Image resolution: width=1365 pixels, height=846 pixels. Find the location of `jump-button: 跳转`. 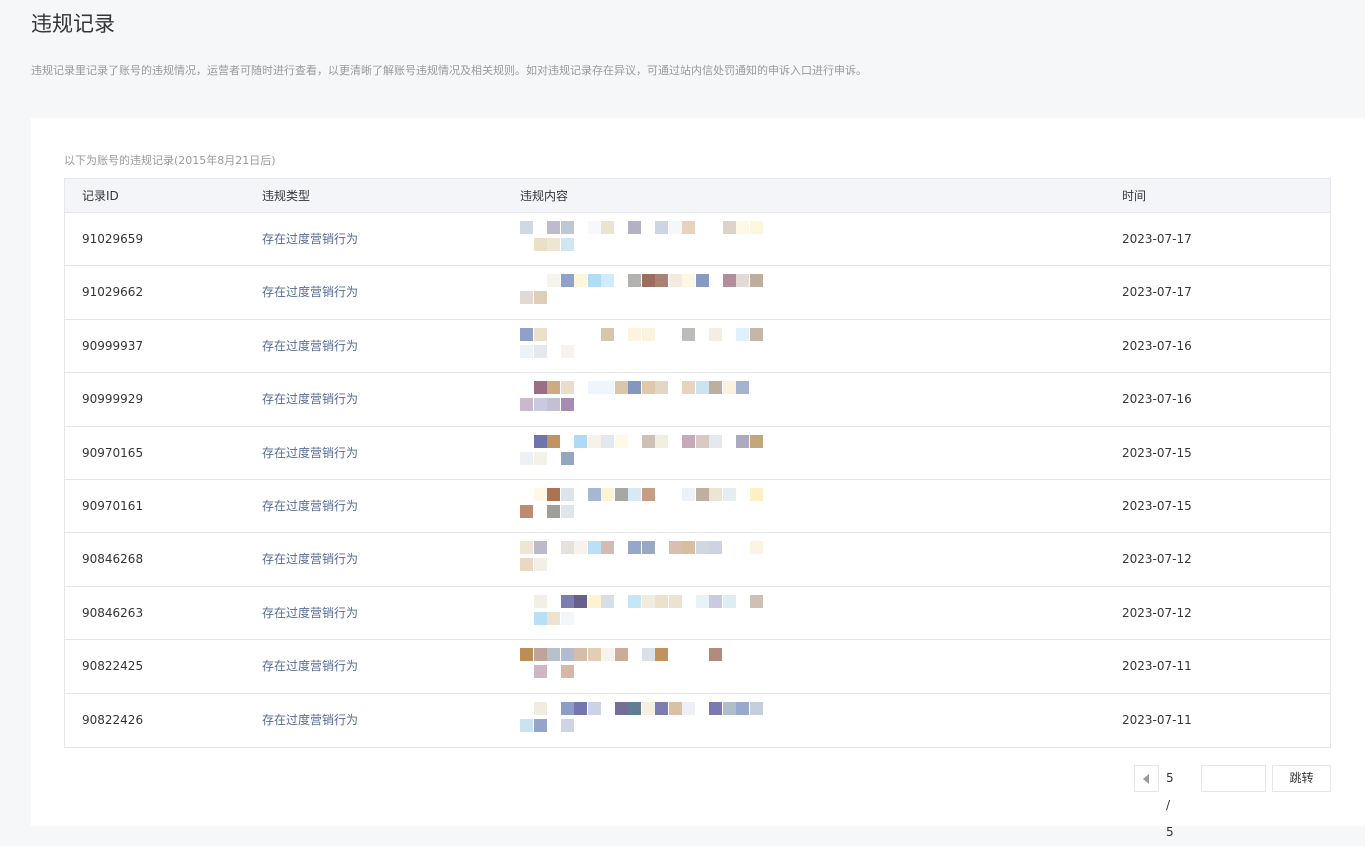

jump-button: 跳转 is located at coordinates (1301, 778).